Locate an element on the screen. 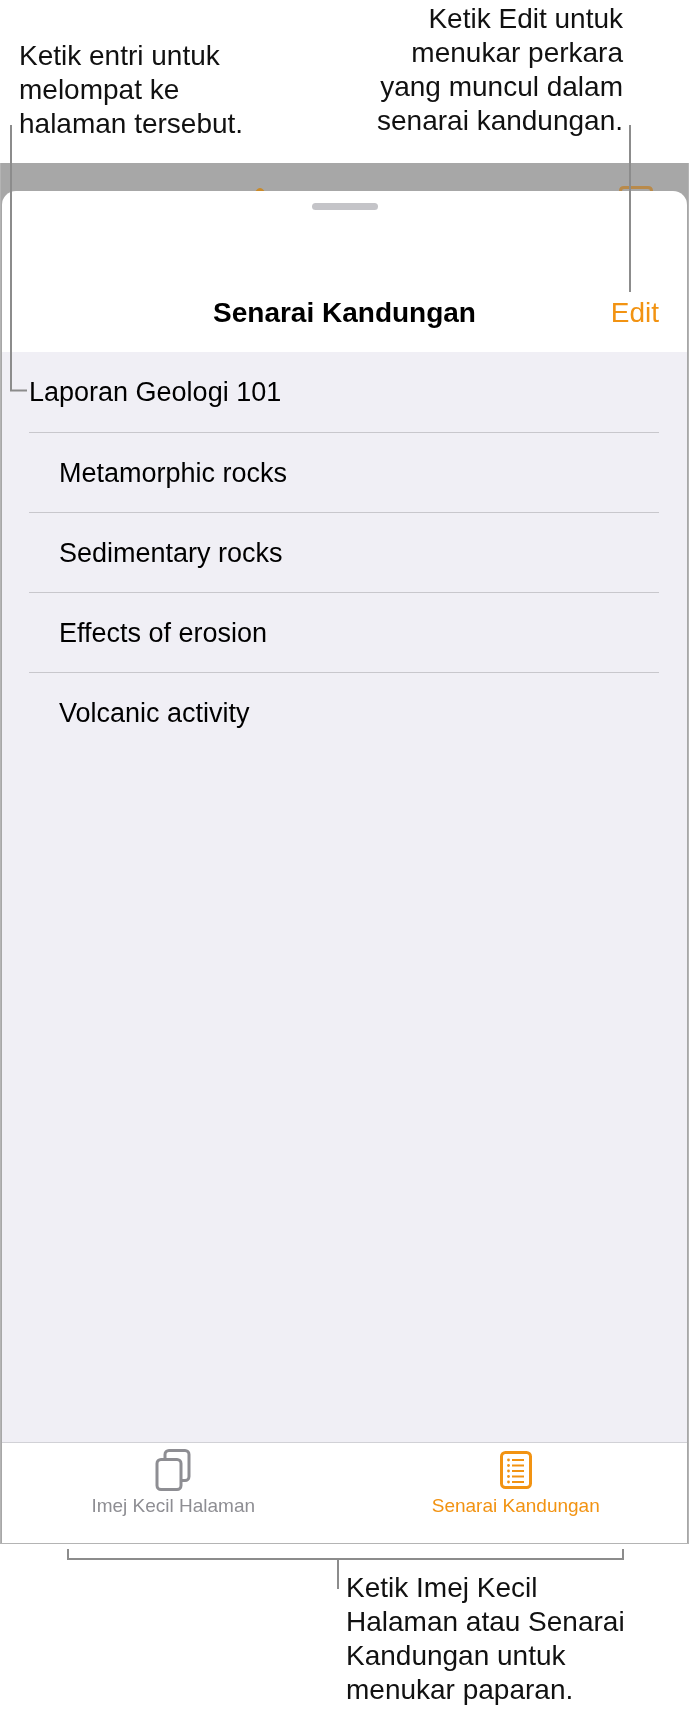  callout-text: Ketik Imej Kecil Halaman atau Senarai Kandungan untuk menukar paparan. is located at coordinates (486, 1639).